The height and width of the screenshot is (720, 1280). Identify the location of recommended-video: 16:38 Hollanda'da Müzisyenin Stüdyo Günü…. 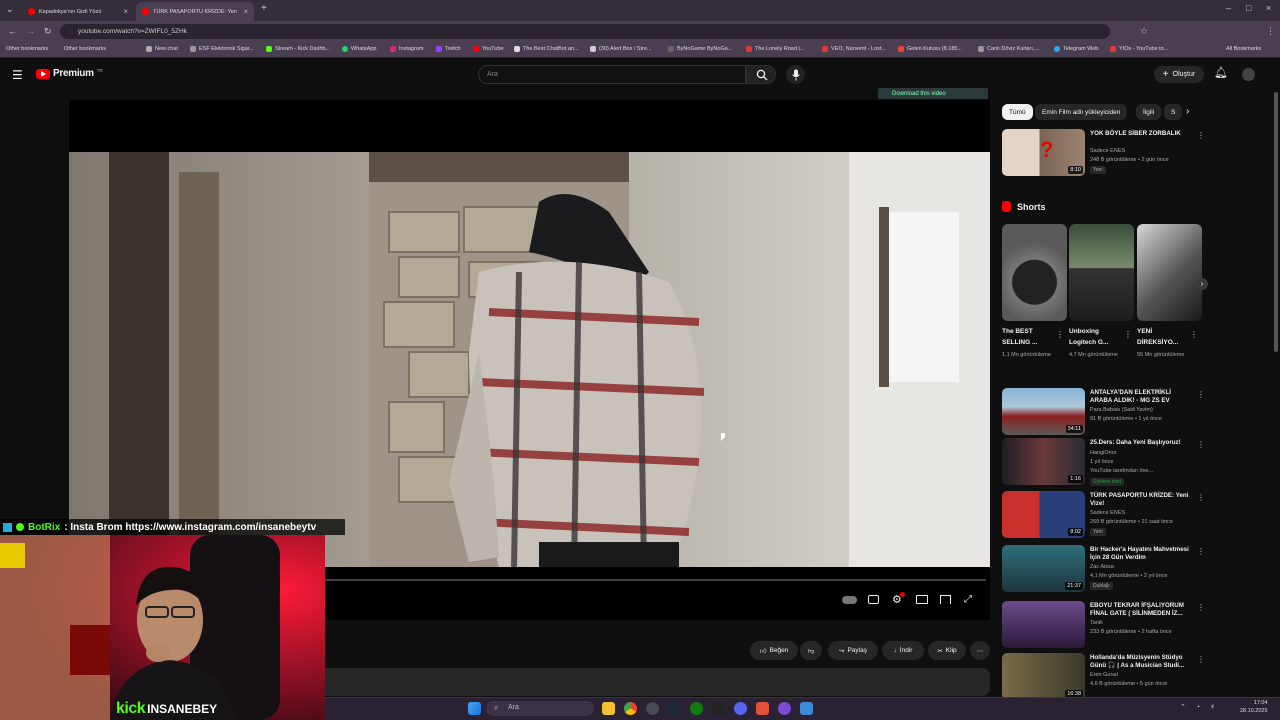
(1103, 678).